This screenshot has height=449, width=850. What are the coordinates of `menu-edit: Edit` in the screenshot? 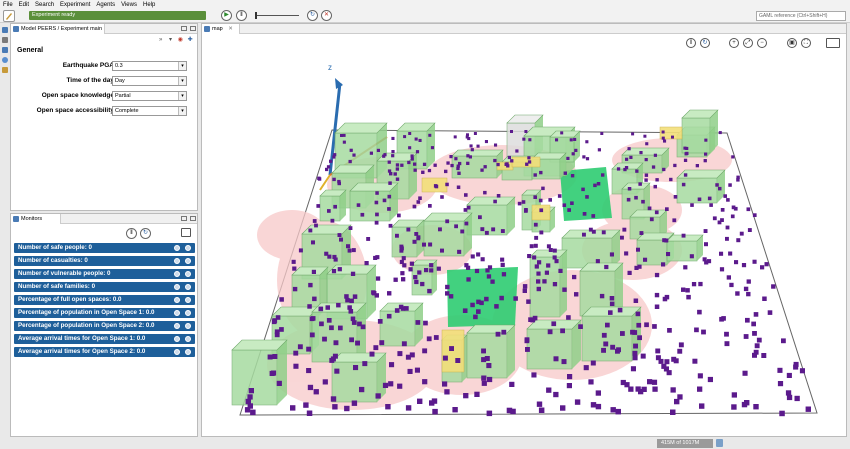 It's located at (24, 5).